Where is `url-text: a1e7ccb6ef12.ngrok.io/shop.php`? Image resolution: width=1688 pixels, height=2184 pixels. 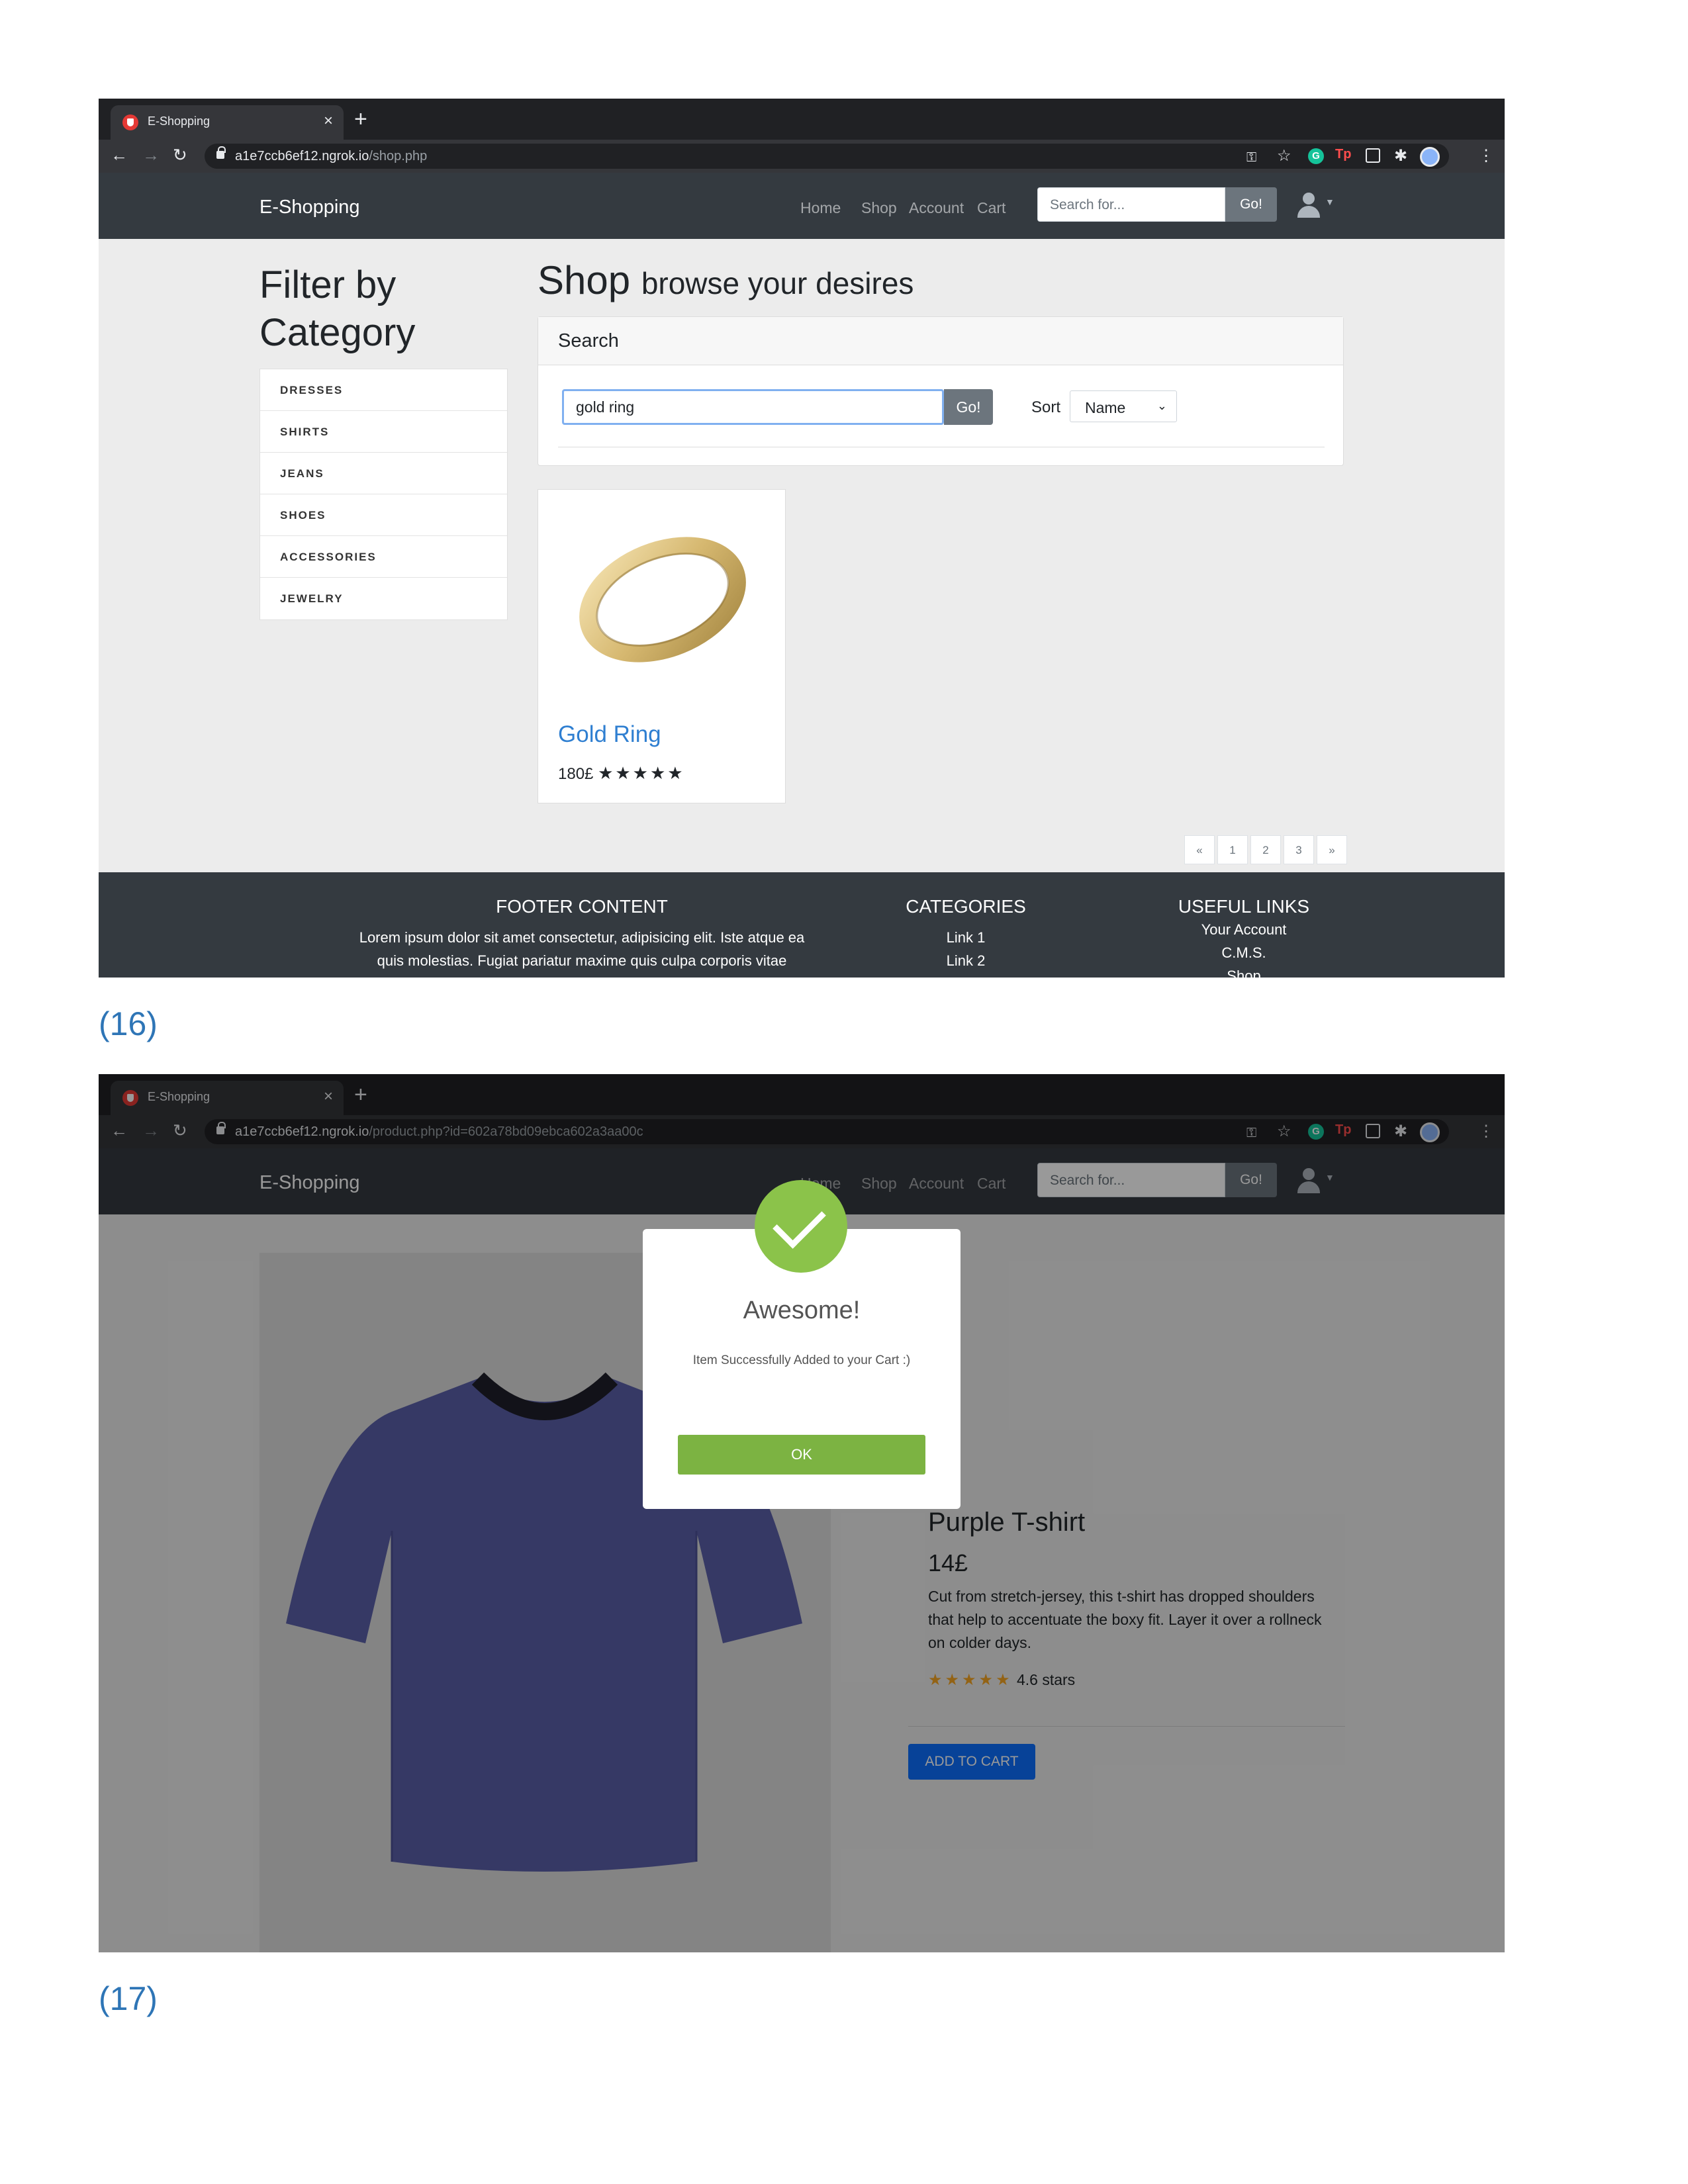 url-text: a1e7ccb6ef12.ngrok.io/shop.php is located at coordinates (331, 156).